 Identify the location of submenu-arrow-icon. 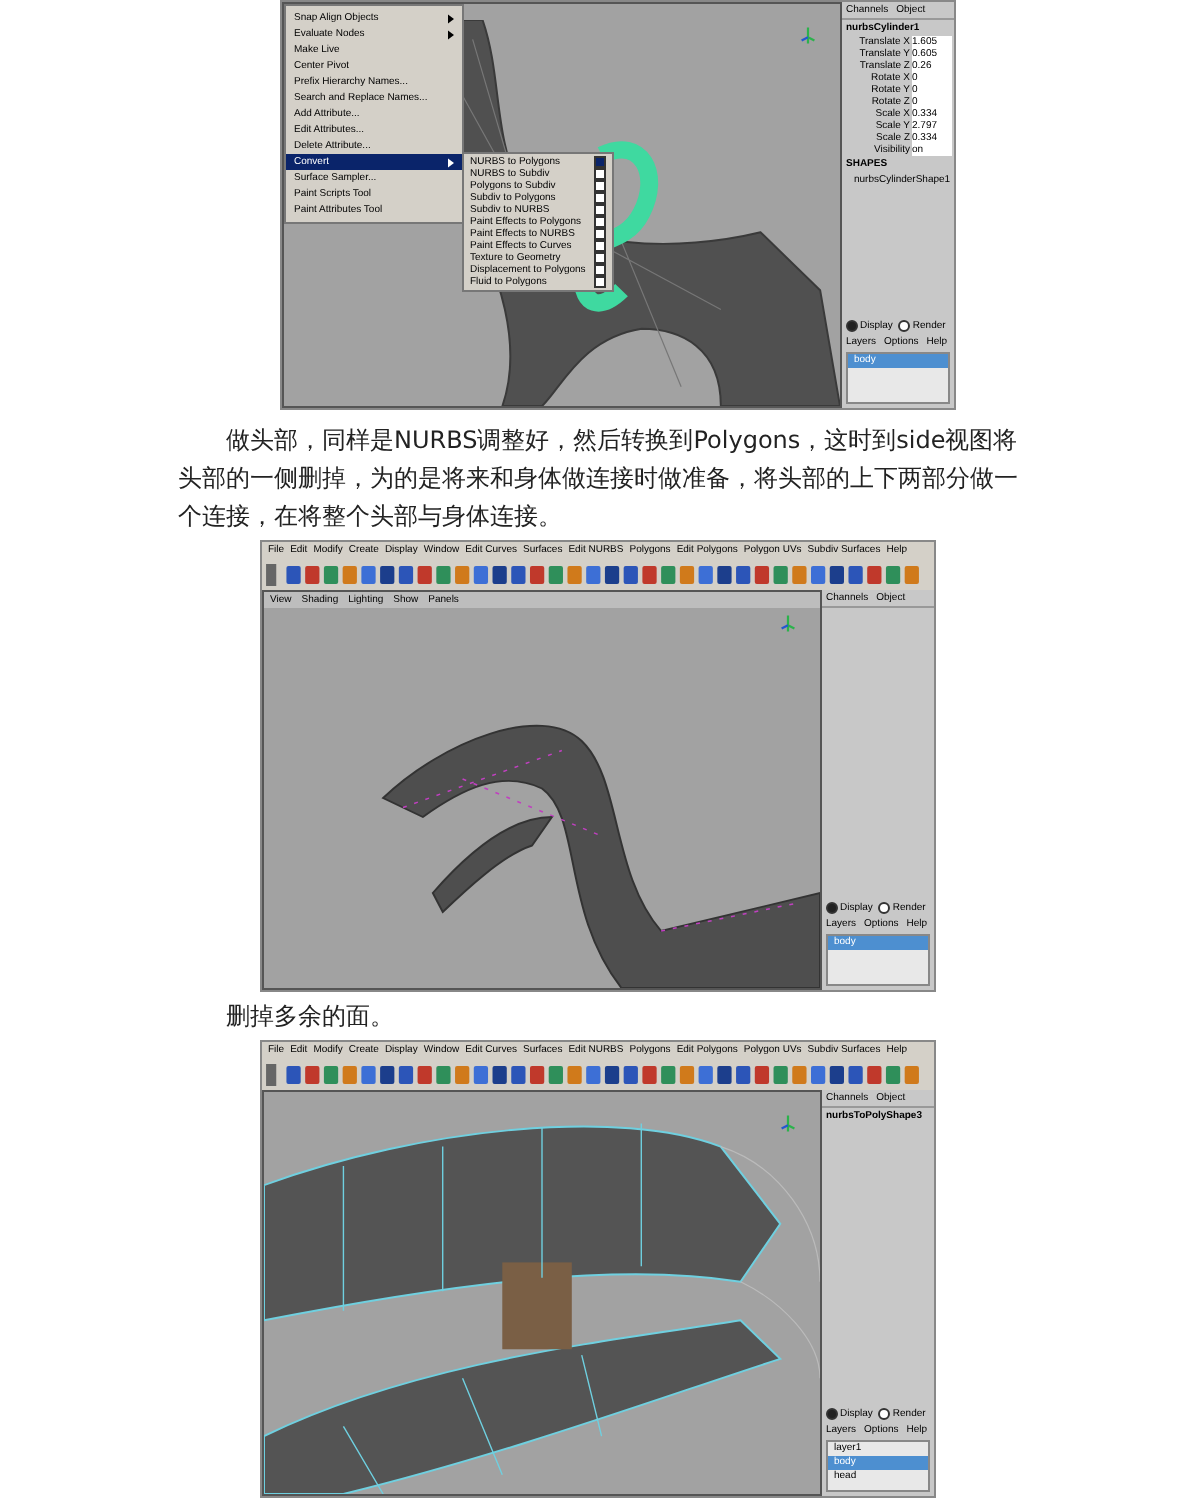
(451, 162).